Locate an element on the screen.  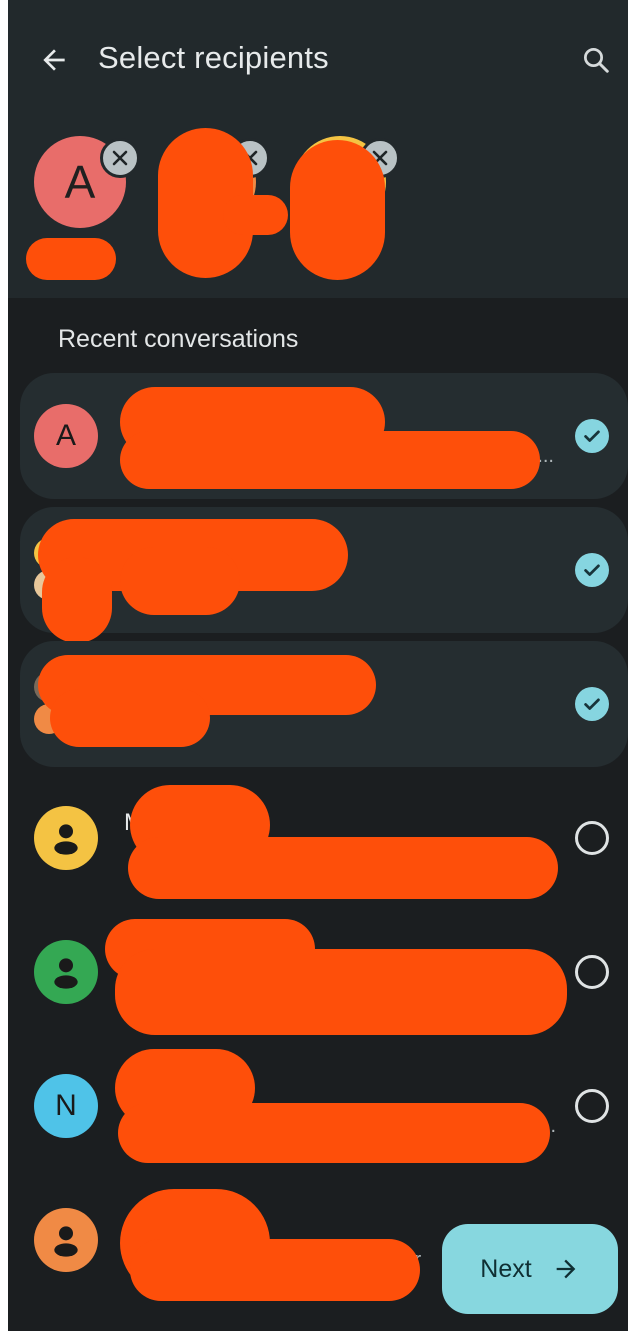
conversation-row: e is located at coordinates (324, 575).